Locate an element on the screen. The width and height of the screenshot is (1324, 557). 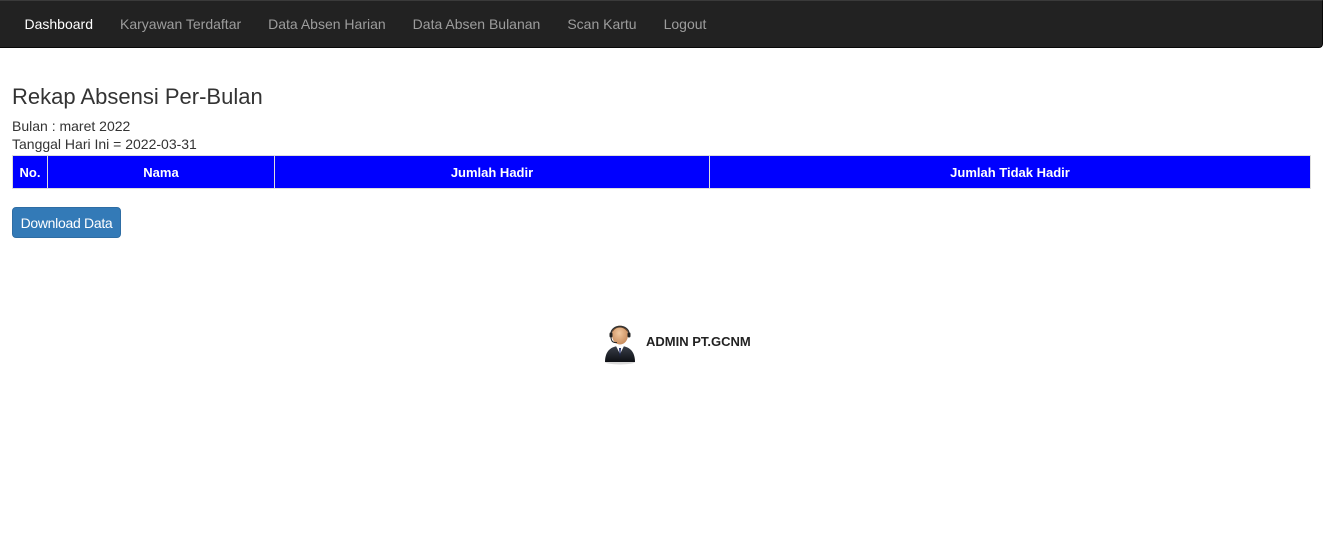
nav-item-scan-kartu: Scan Kartu is located at coordinates (602, 24).